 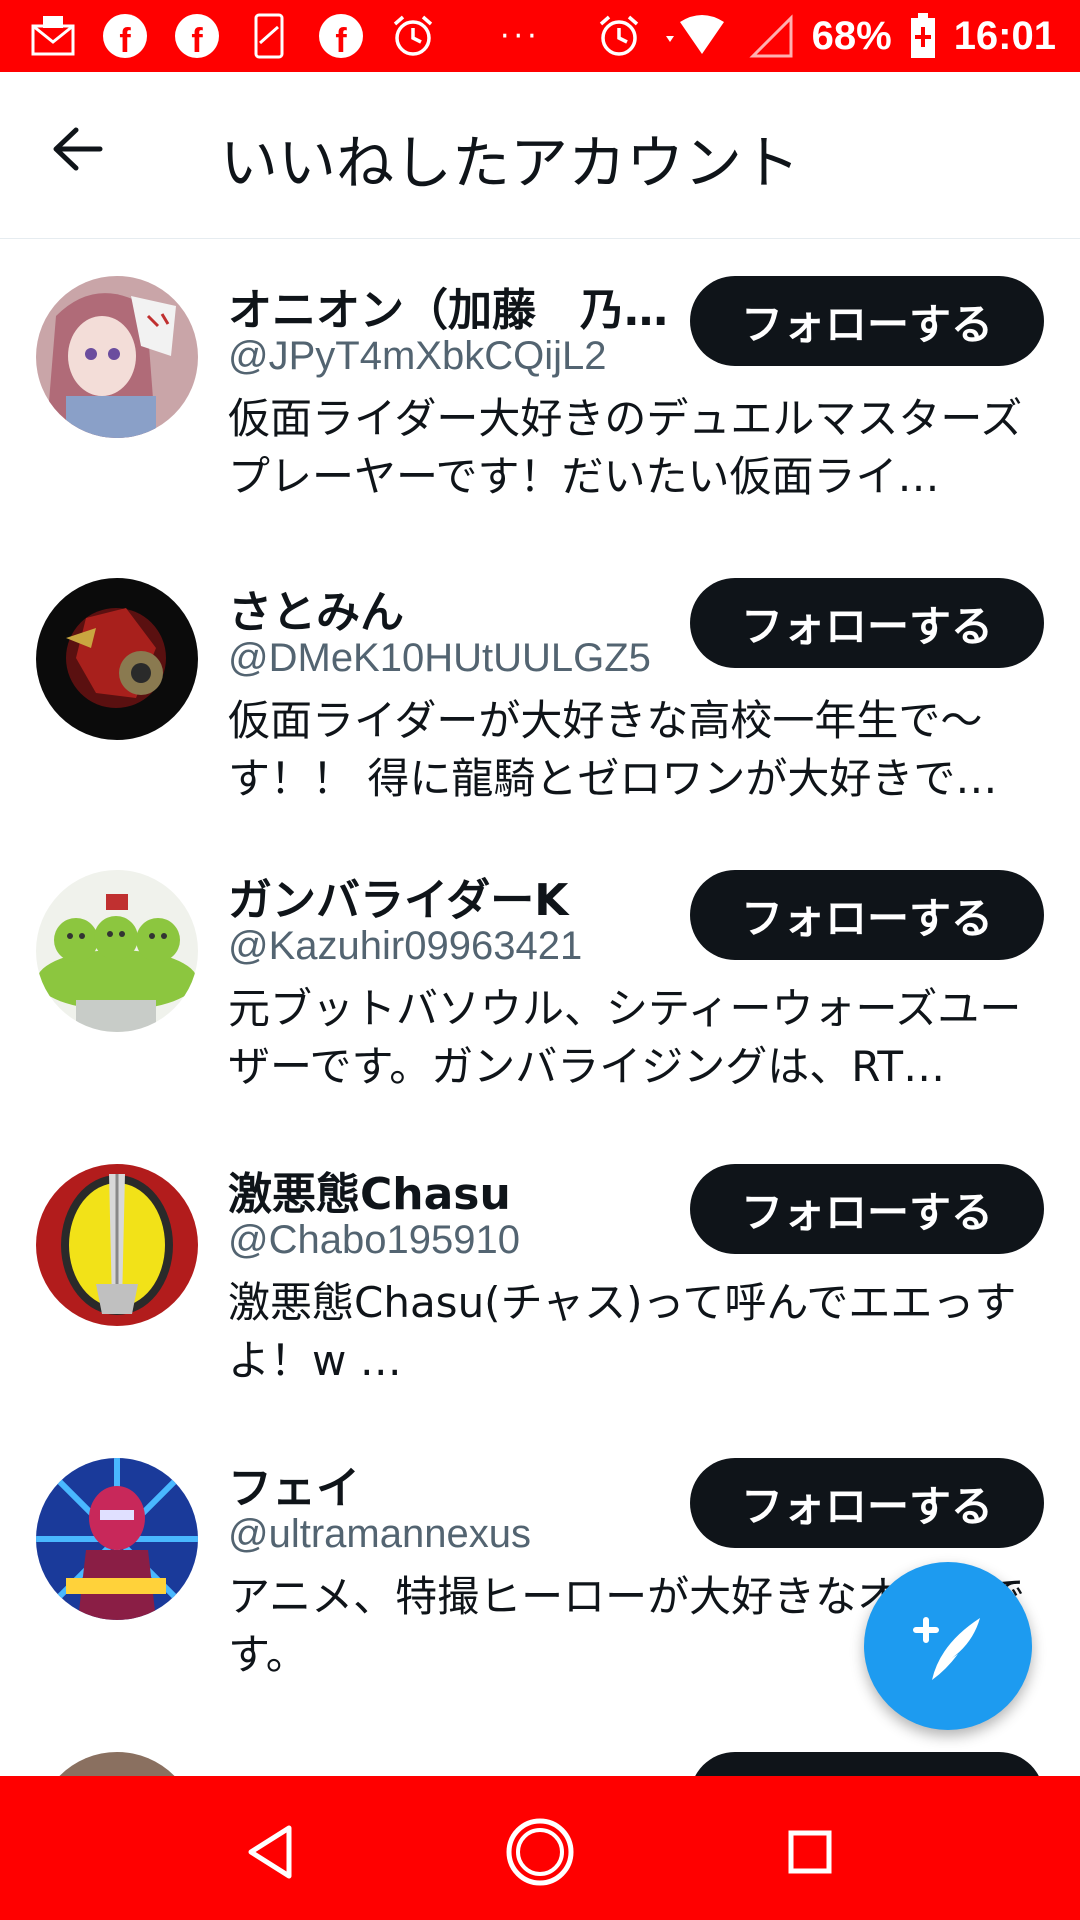 I want to click on nav-home-icon, so click(x=540, y=1852).